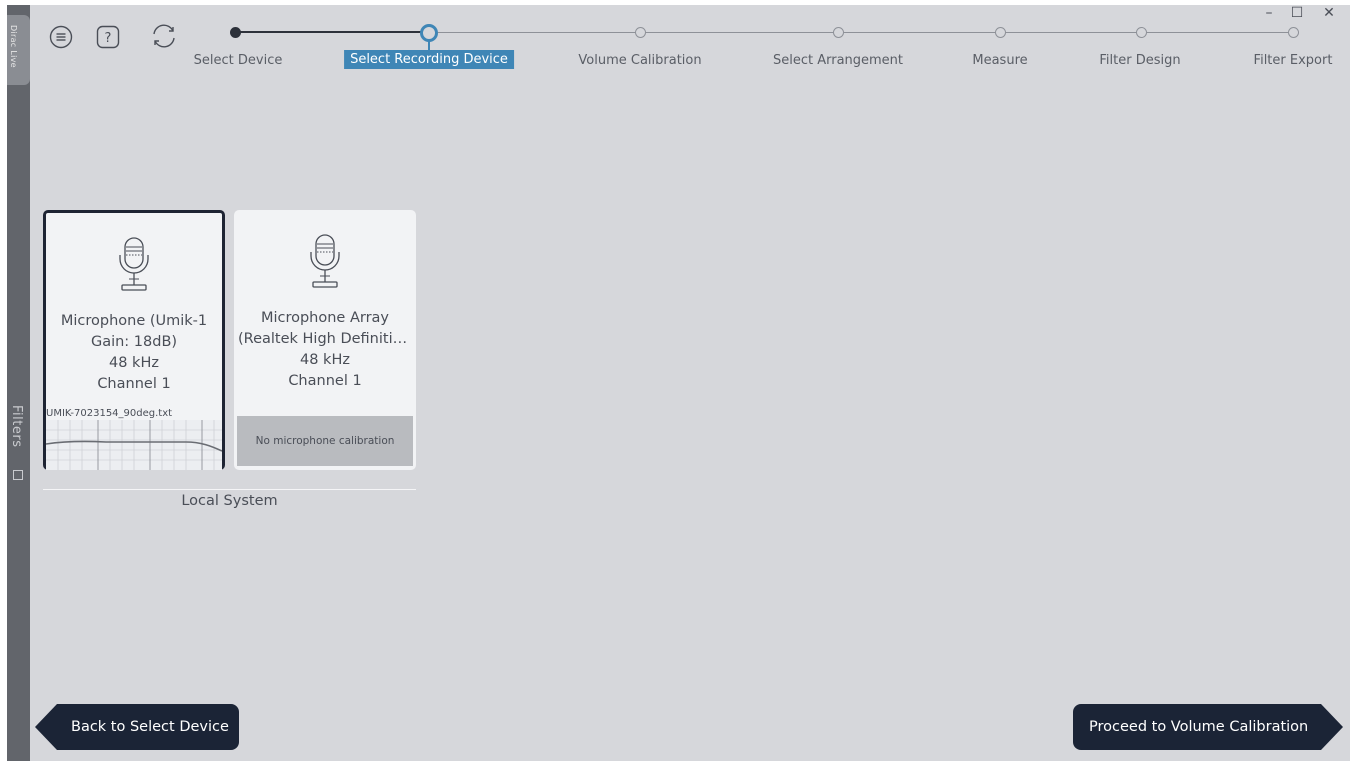  What do you see at coordinates (1139, 60) in the screenshot?
I see `step-label-filter-design: Filter Design` at bounding box center [1139, 60].